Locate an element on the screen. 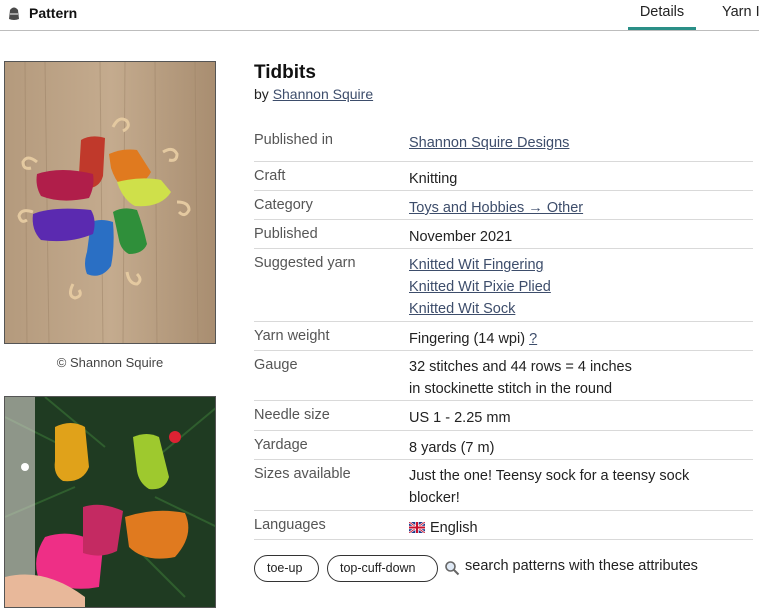  search-attributes-link: search patterns with these attributes is located at coordinates (581, 566).